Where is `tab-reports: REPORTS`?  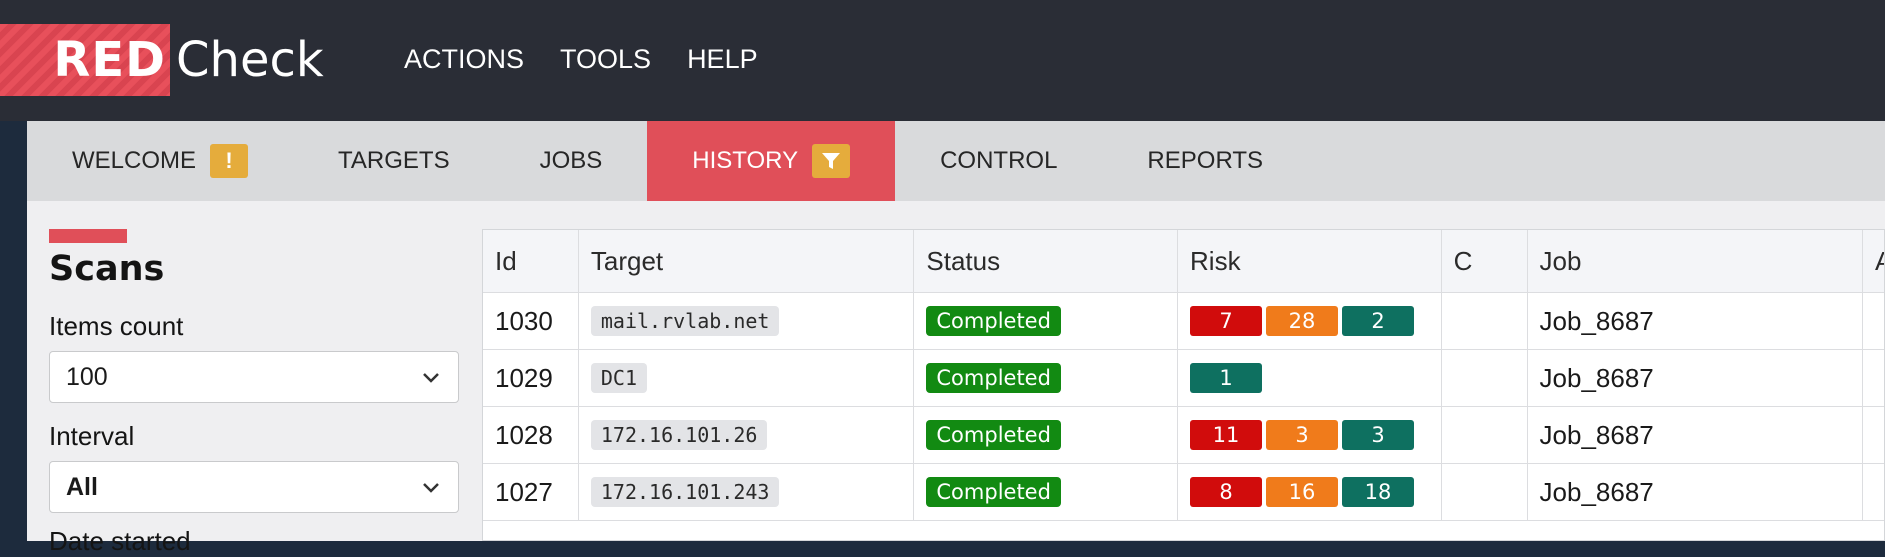 tab-reports: REPORTS is located at coordinates (1205, 161).